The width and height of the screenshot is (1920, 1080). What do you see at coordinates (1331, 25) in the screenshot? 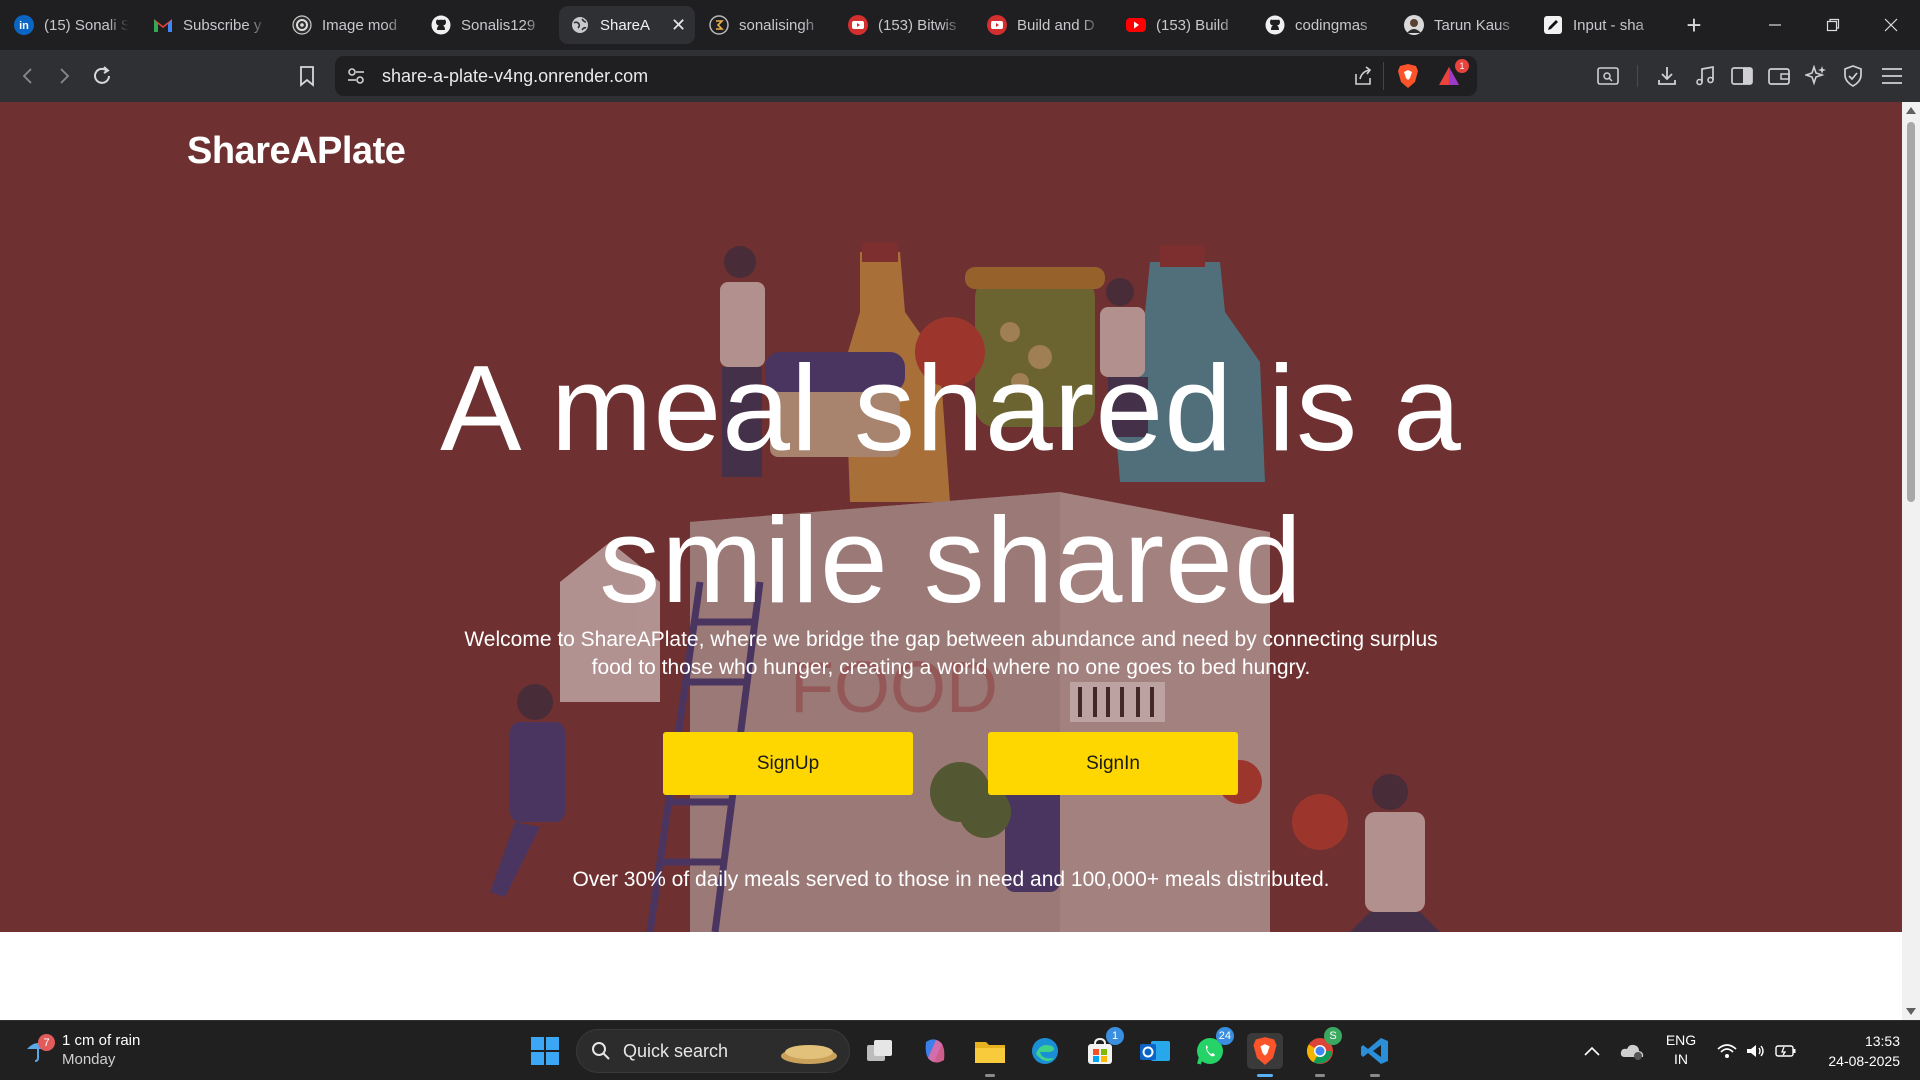
I see `tab-title: codingmas` at bounding box center [1331, 25].